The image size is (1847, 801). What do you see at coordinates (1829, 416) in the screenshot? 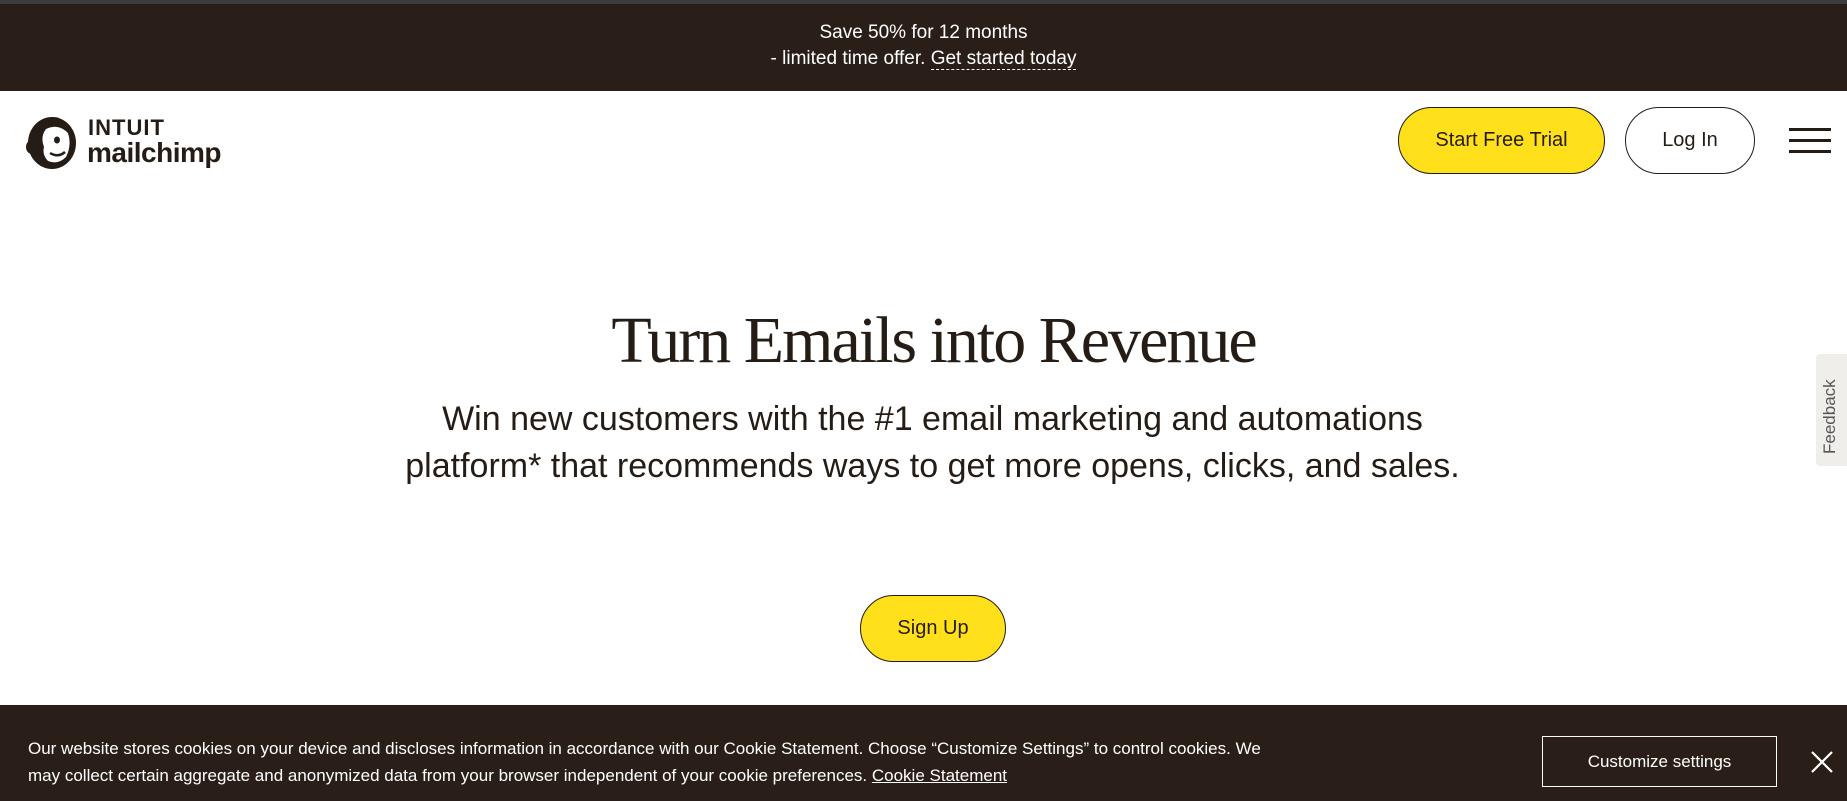
I see `feedback-label: Feedback` at bounding box center [1829, 416].